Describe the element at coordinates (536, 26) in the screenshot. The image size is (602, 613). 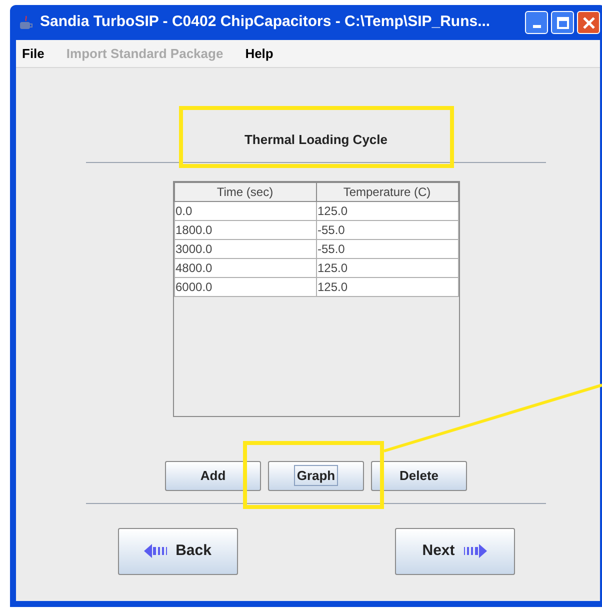
I see `minimize-icon` at that location.